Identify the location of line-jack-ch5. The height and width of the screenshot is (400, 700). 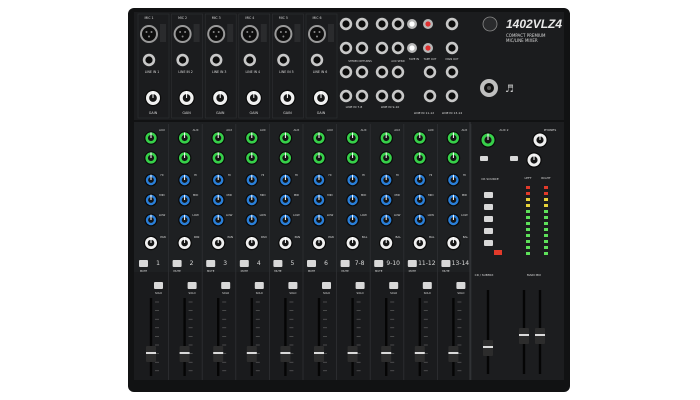
(283, 60).